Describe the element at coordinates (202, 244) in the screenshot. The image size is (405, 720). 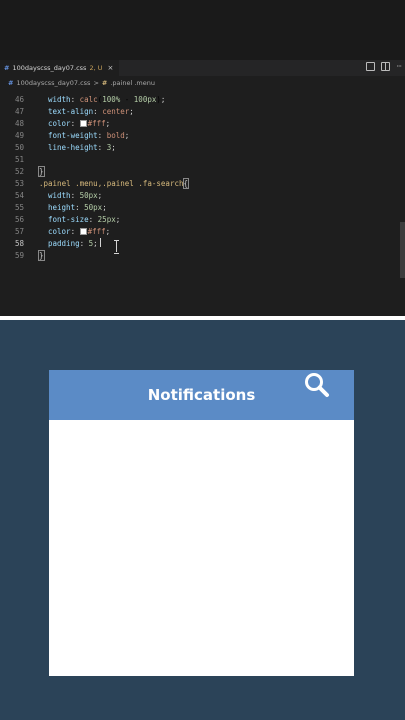
I see `code-line: 58 padding: 5;` at that location.